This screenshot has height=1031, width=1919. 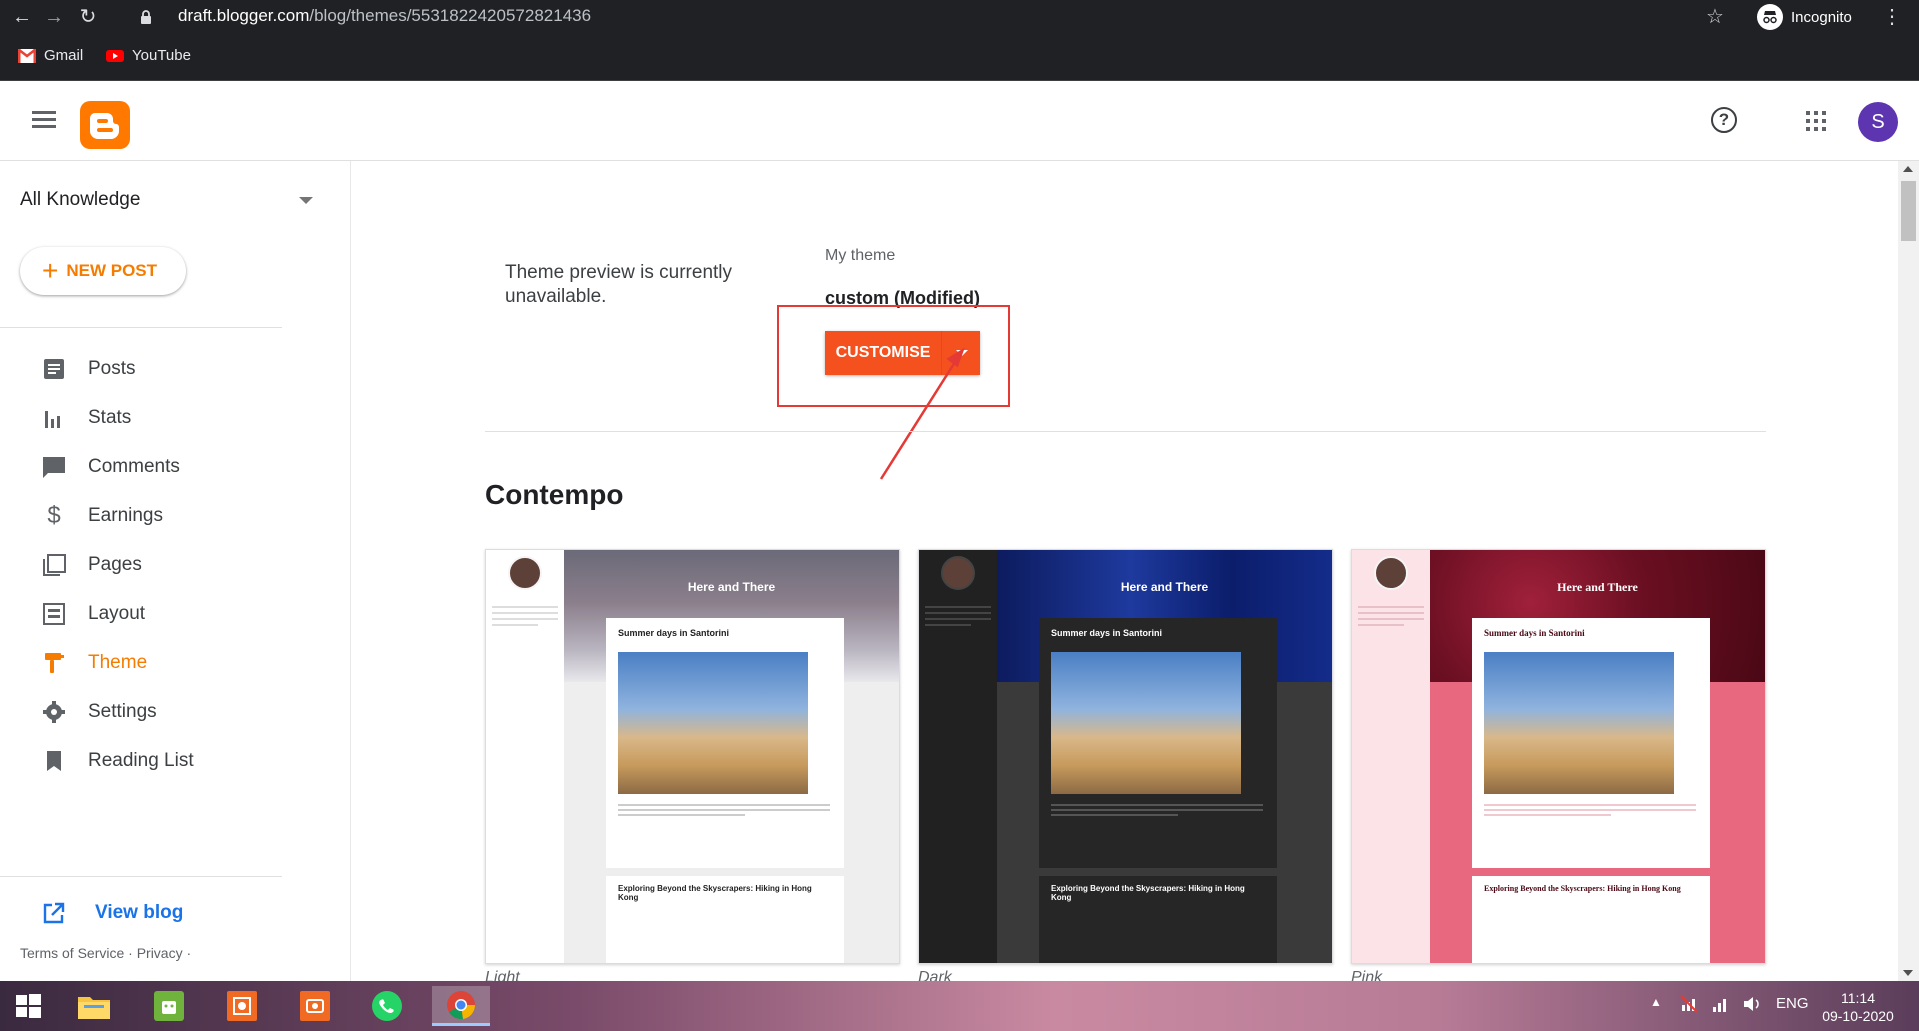 I want to click on bookmark-star-icon: ☆, so click(x=1715, y=17).